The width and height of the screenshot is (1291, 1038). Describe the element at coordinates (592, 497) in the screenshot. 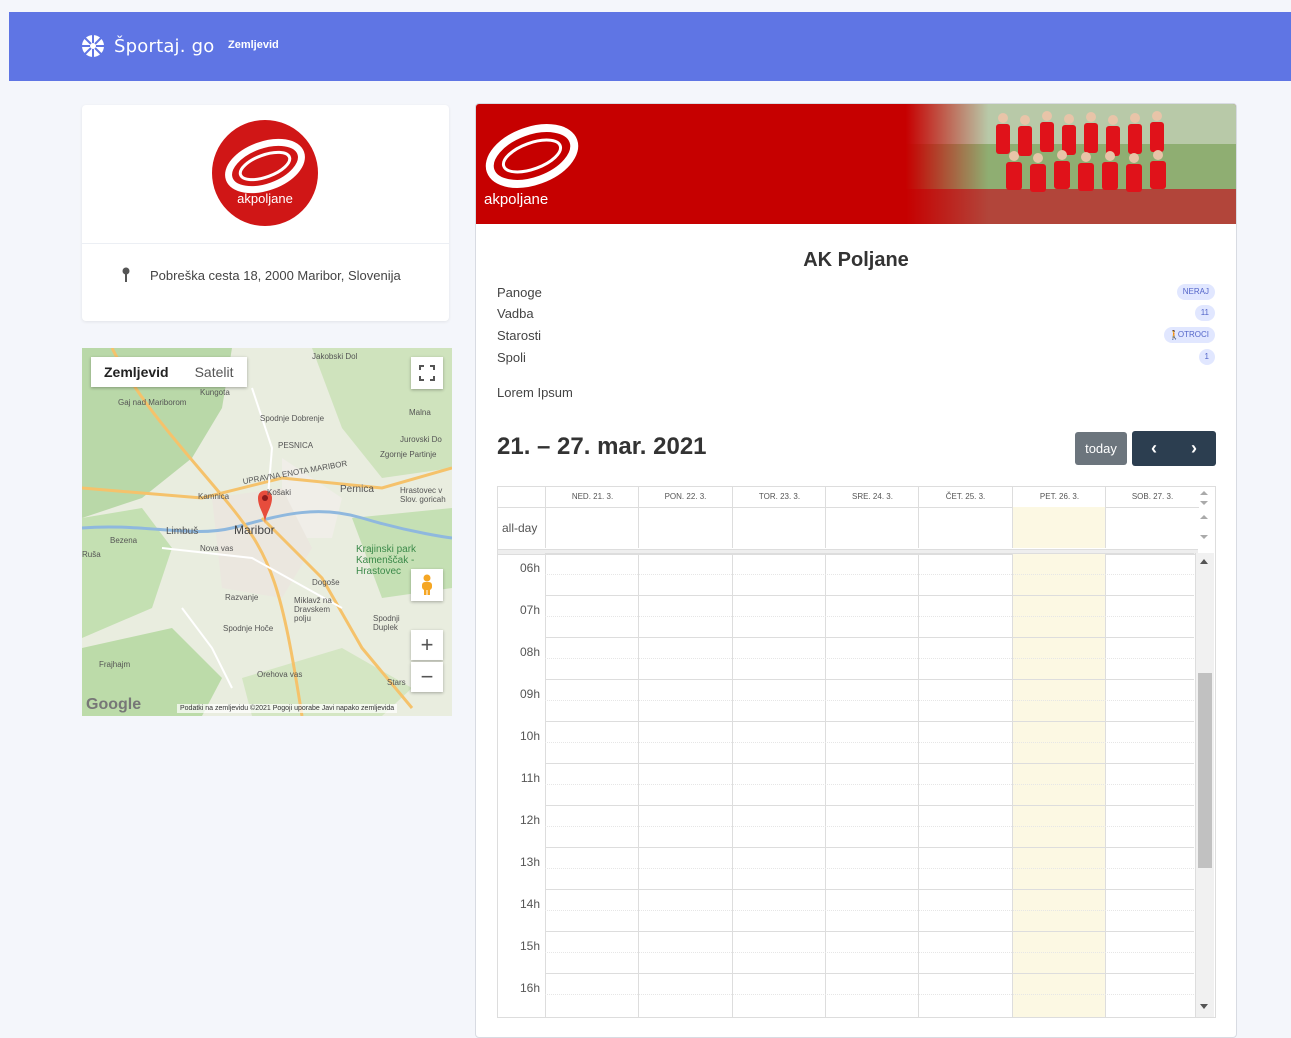

I see `day-header: NED. 21. 3.` at that location.